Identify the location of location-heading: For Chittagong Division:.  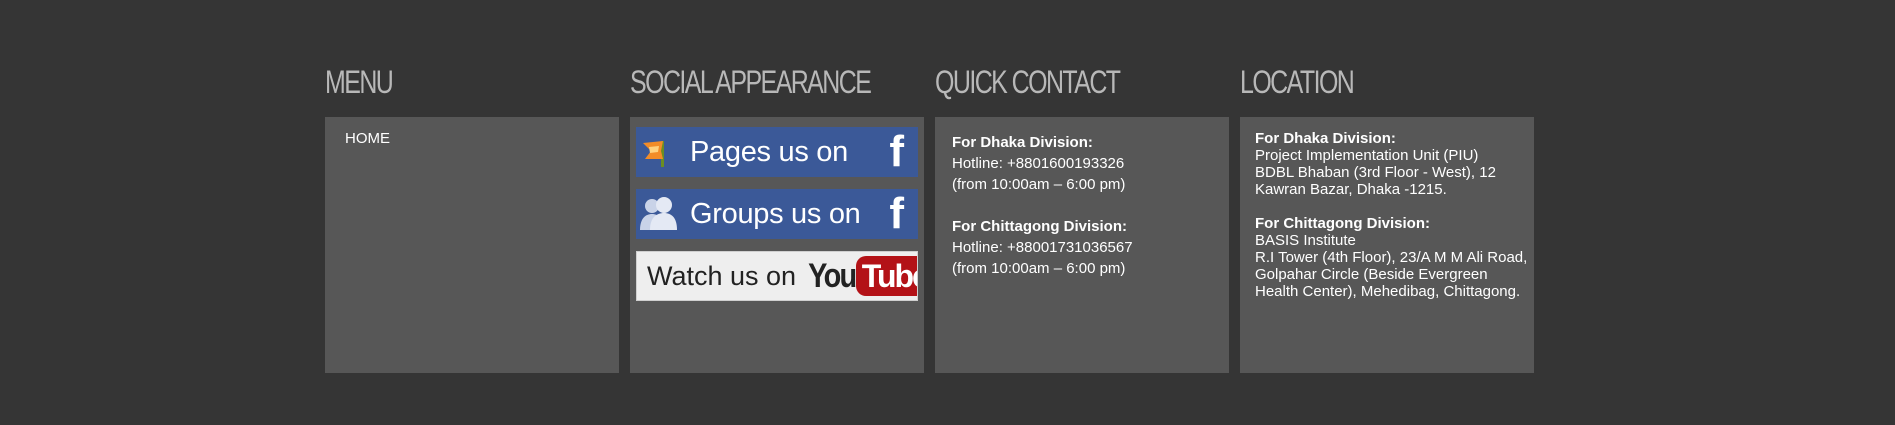
(1342, 223).